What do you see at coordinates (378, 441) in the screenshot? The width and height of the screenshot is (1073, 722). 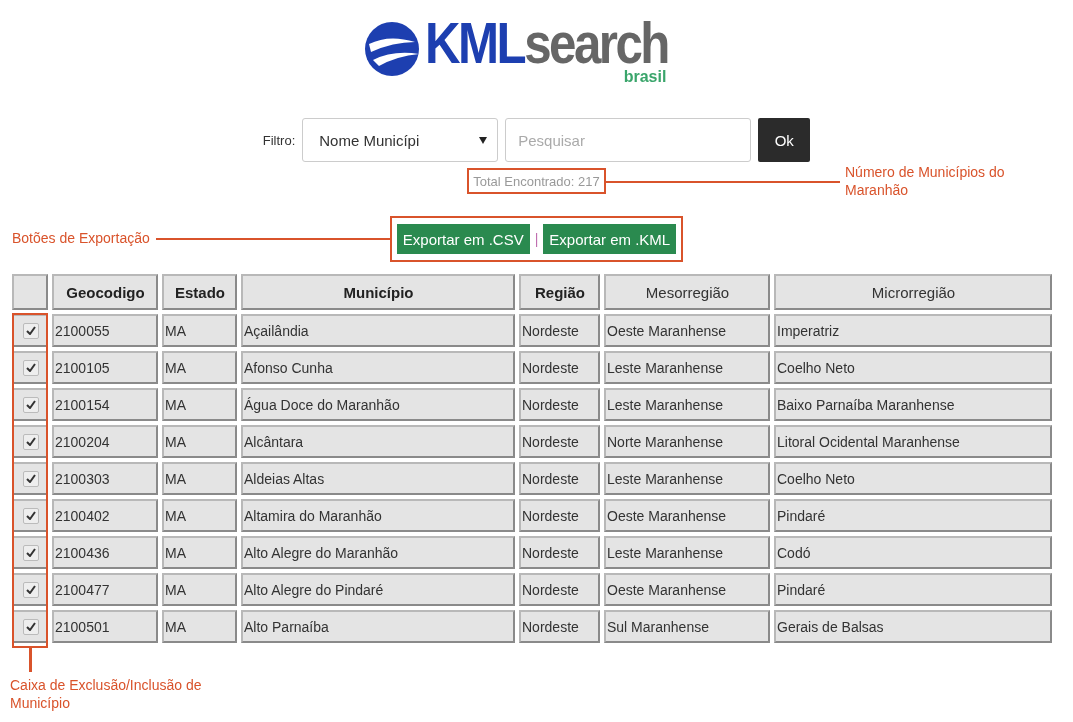 I see `table-cell: Alcântara` at bounding box center [378, 441].